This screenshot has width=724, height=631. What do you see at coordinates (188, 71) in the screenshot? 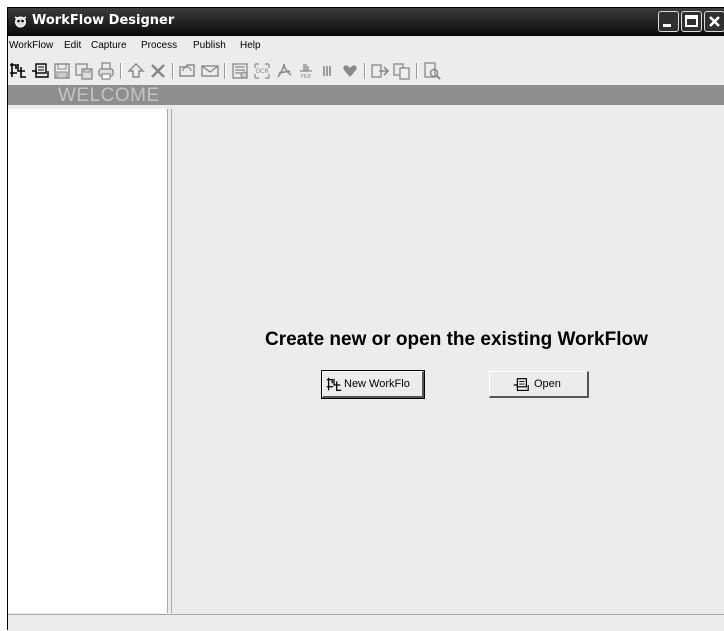
I see `folder-icon` at bounding box center [188, 71].